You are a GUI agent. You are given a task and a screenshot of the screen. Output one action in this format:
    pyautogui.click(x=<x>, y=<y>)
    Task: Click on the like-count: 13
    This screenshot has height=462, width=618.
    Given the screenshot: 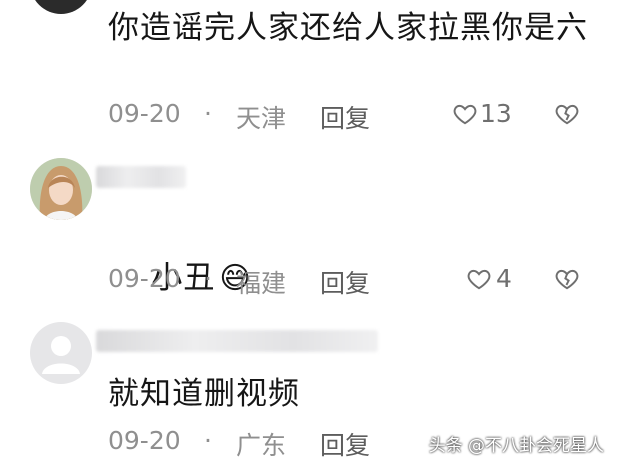 What is the action you would take?
    pyautogui.click(x=496, y=113)
    